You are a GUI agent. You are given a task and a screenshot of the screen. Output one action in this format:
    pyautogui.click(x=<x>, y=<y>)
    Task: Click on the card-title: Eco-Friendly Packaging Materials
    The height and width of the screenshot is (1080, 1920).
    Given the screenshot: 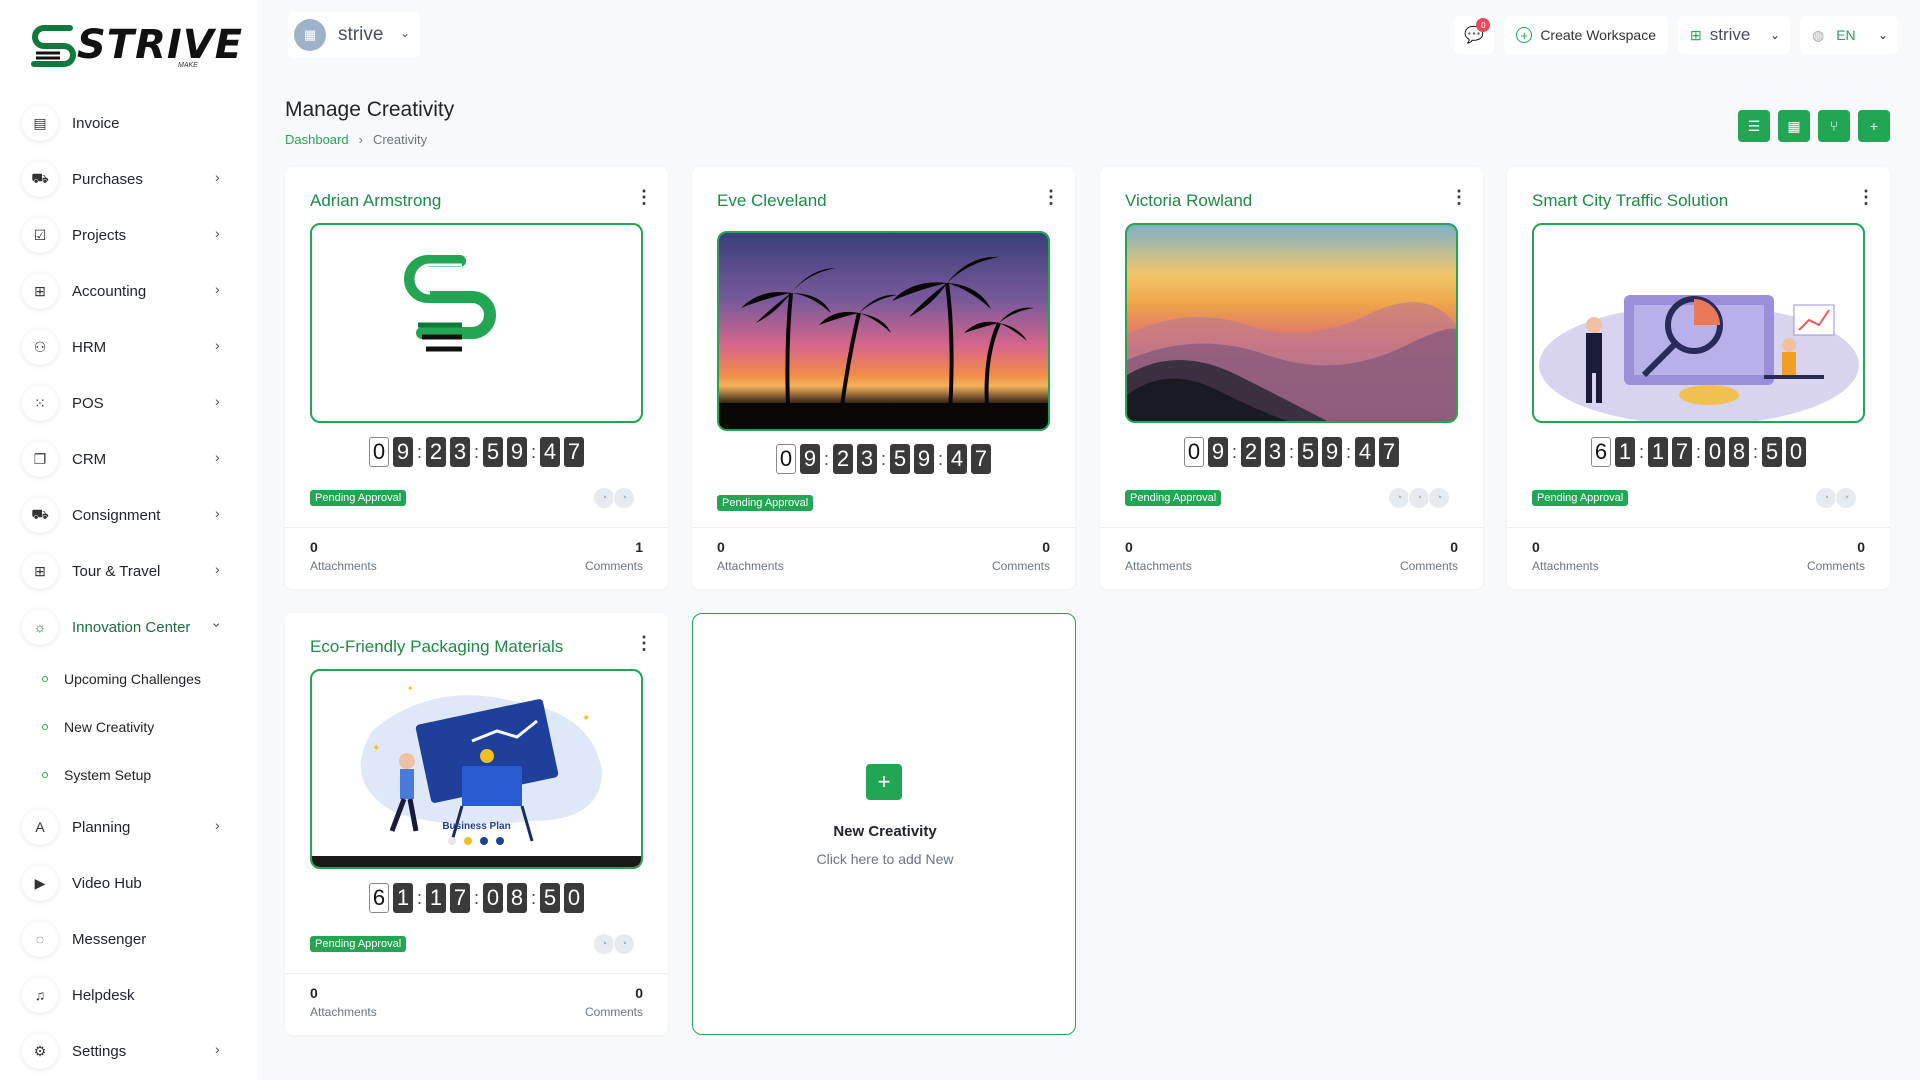 What is the action you would take?
    pyautogui.click(x=436, y=647)
    